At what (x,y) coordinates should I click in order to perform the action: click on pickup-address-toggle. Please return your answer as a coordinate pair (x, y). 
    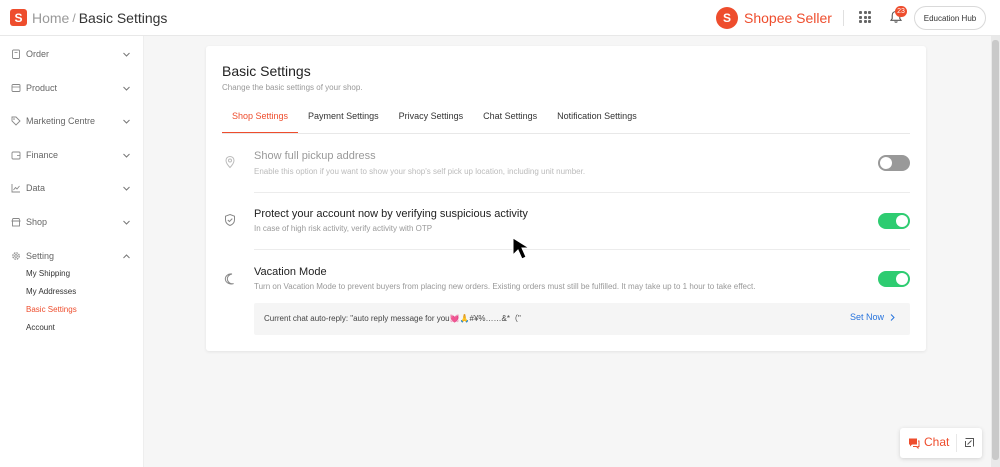
    Looking at the image, I should click on (894, 163).